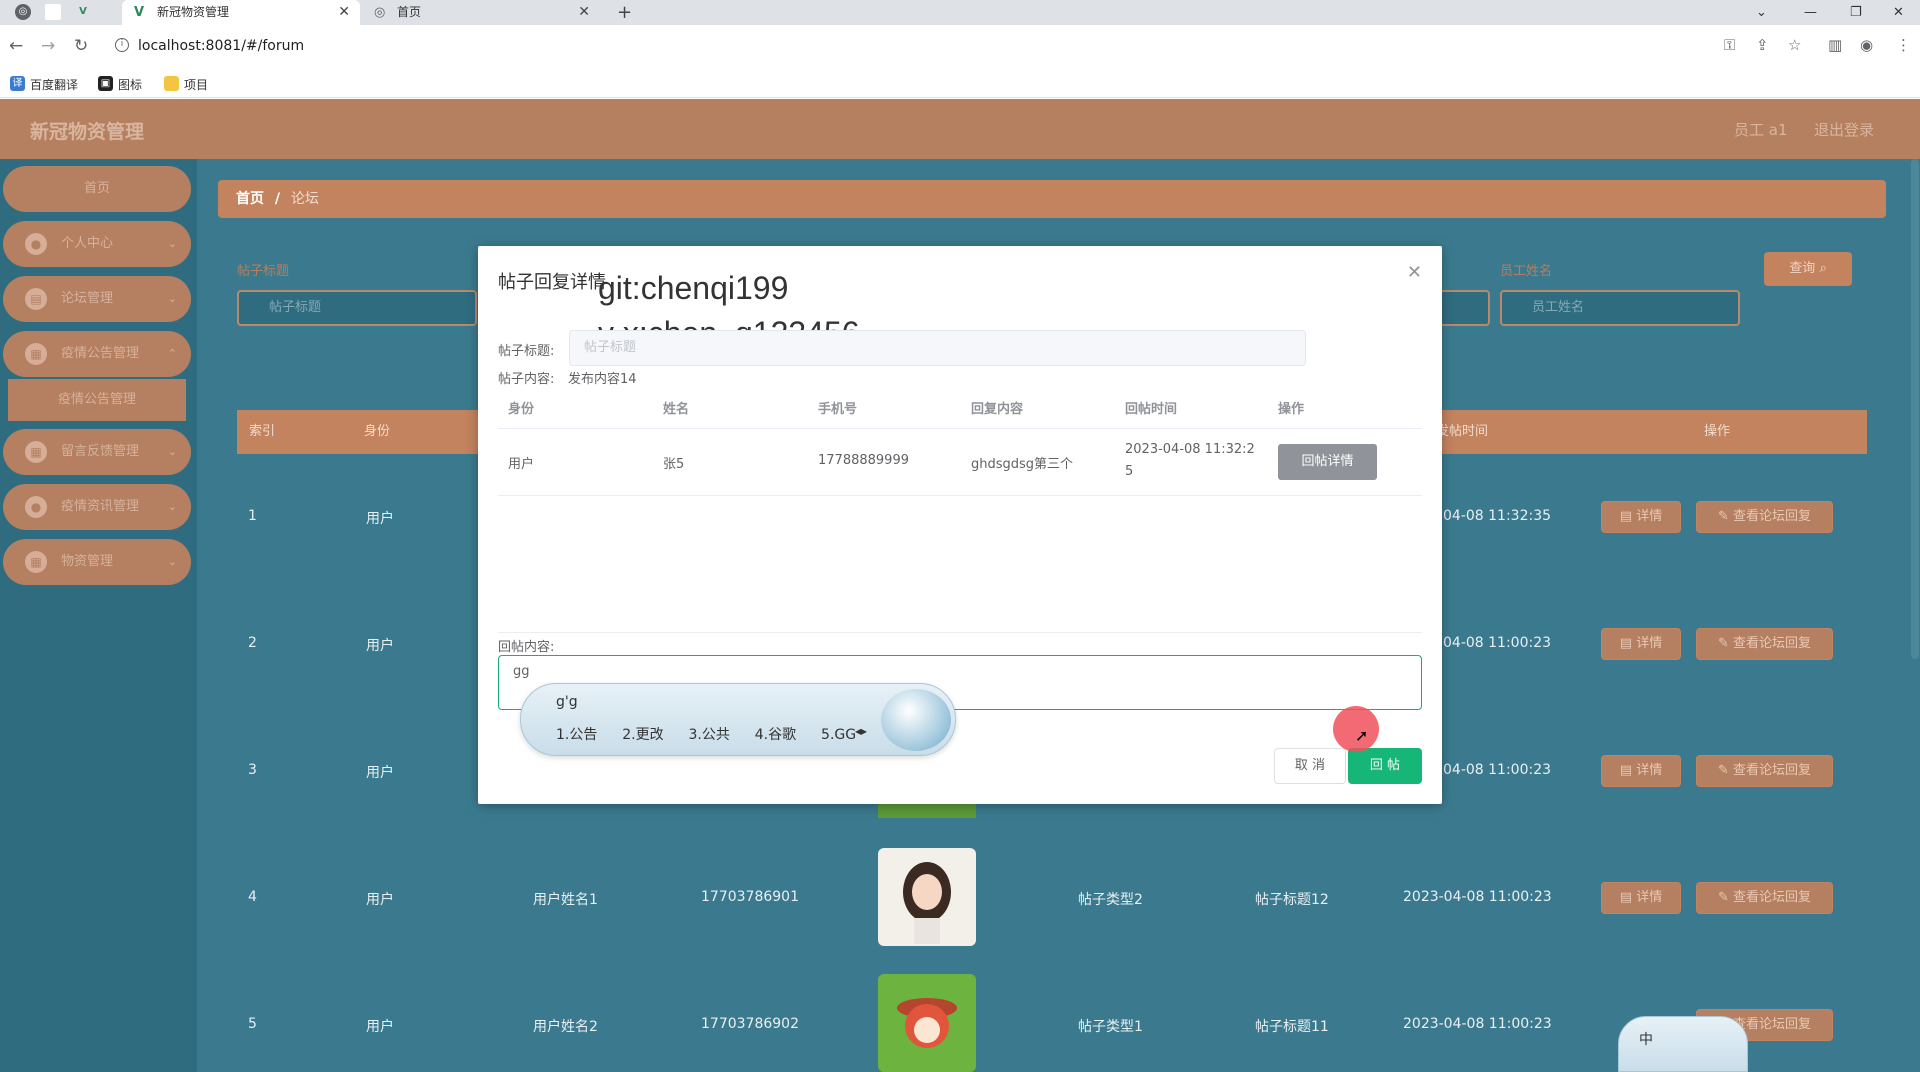 The height and width of the screenshot is (1072, 1920). What do you see at coordinates (1761, 130) in the screenshot?
I see `current-user: 员工 a1` at bounding box center [1761, 130].